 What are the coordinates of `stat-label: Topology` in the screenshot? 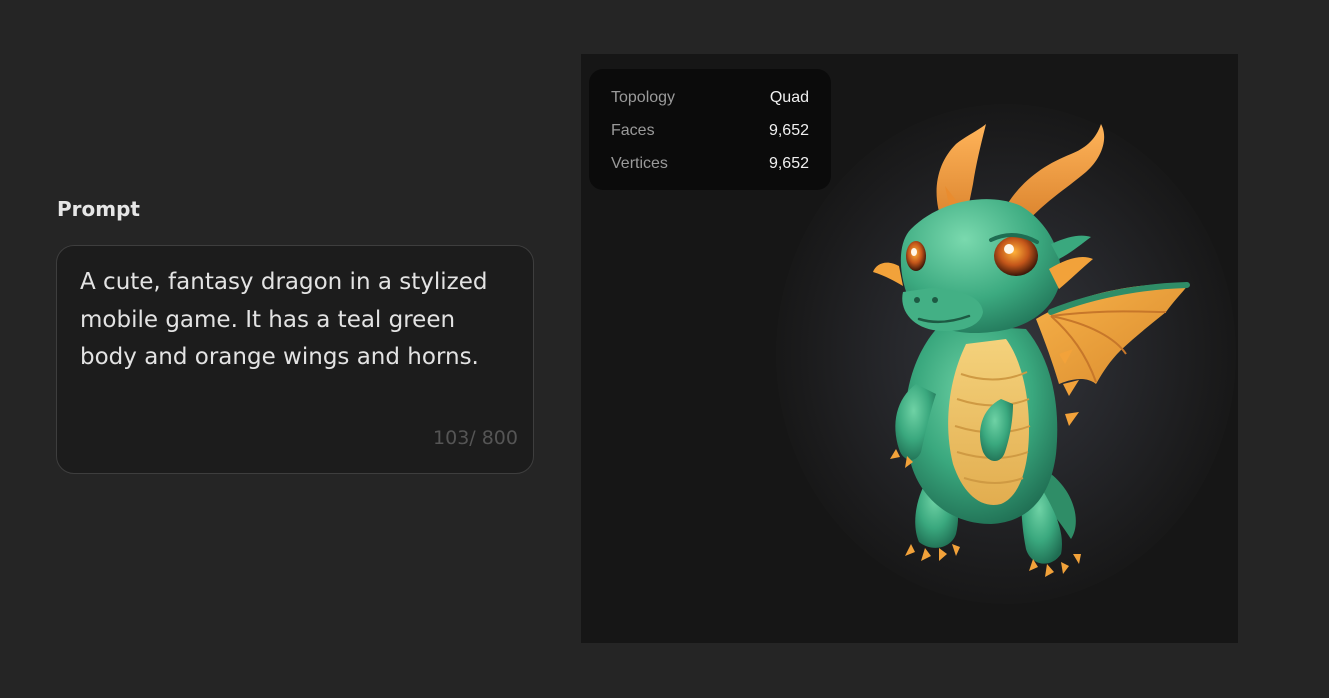 It's located at (643, 97).